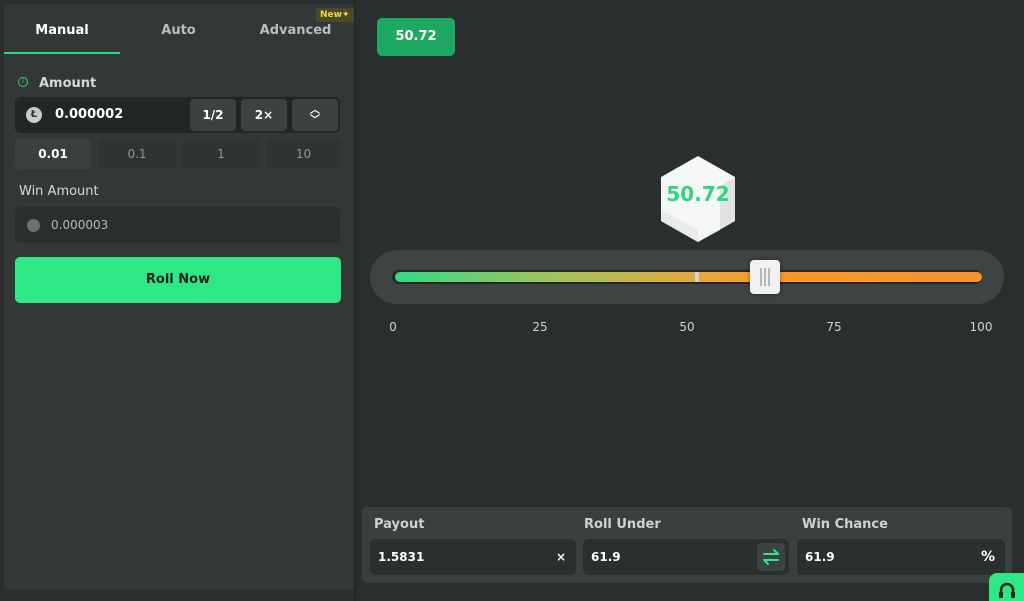  I want to click on amount-input-group: 0.000002 1/2 2× ︿ ﹀, so click(177, 115).